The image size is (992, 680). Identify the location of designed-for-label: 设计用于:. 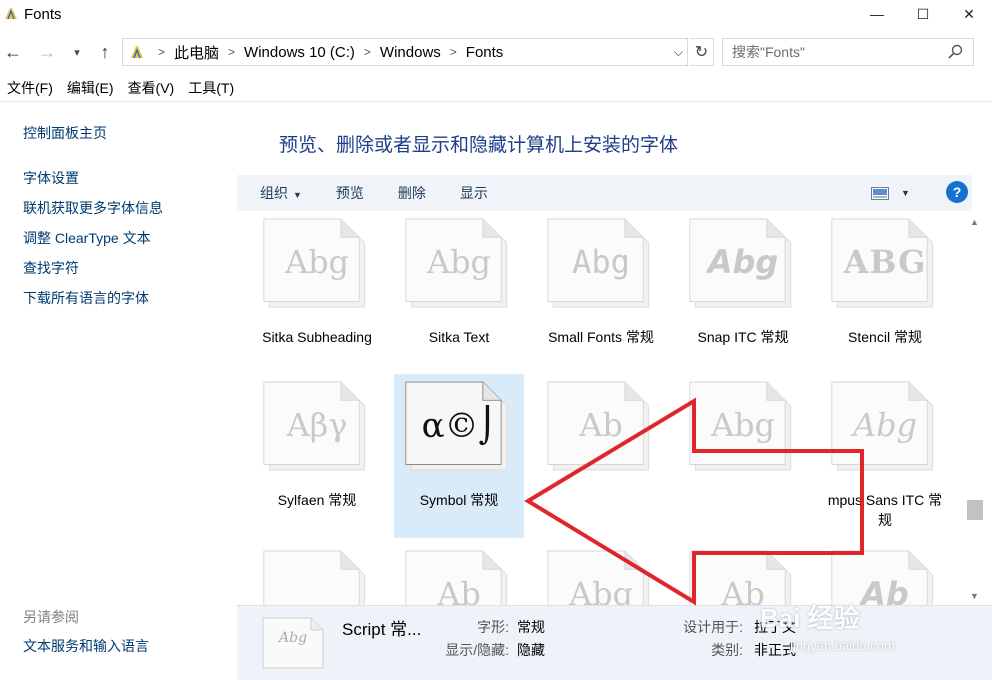
(713, 627).